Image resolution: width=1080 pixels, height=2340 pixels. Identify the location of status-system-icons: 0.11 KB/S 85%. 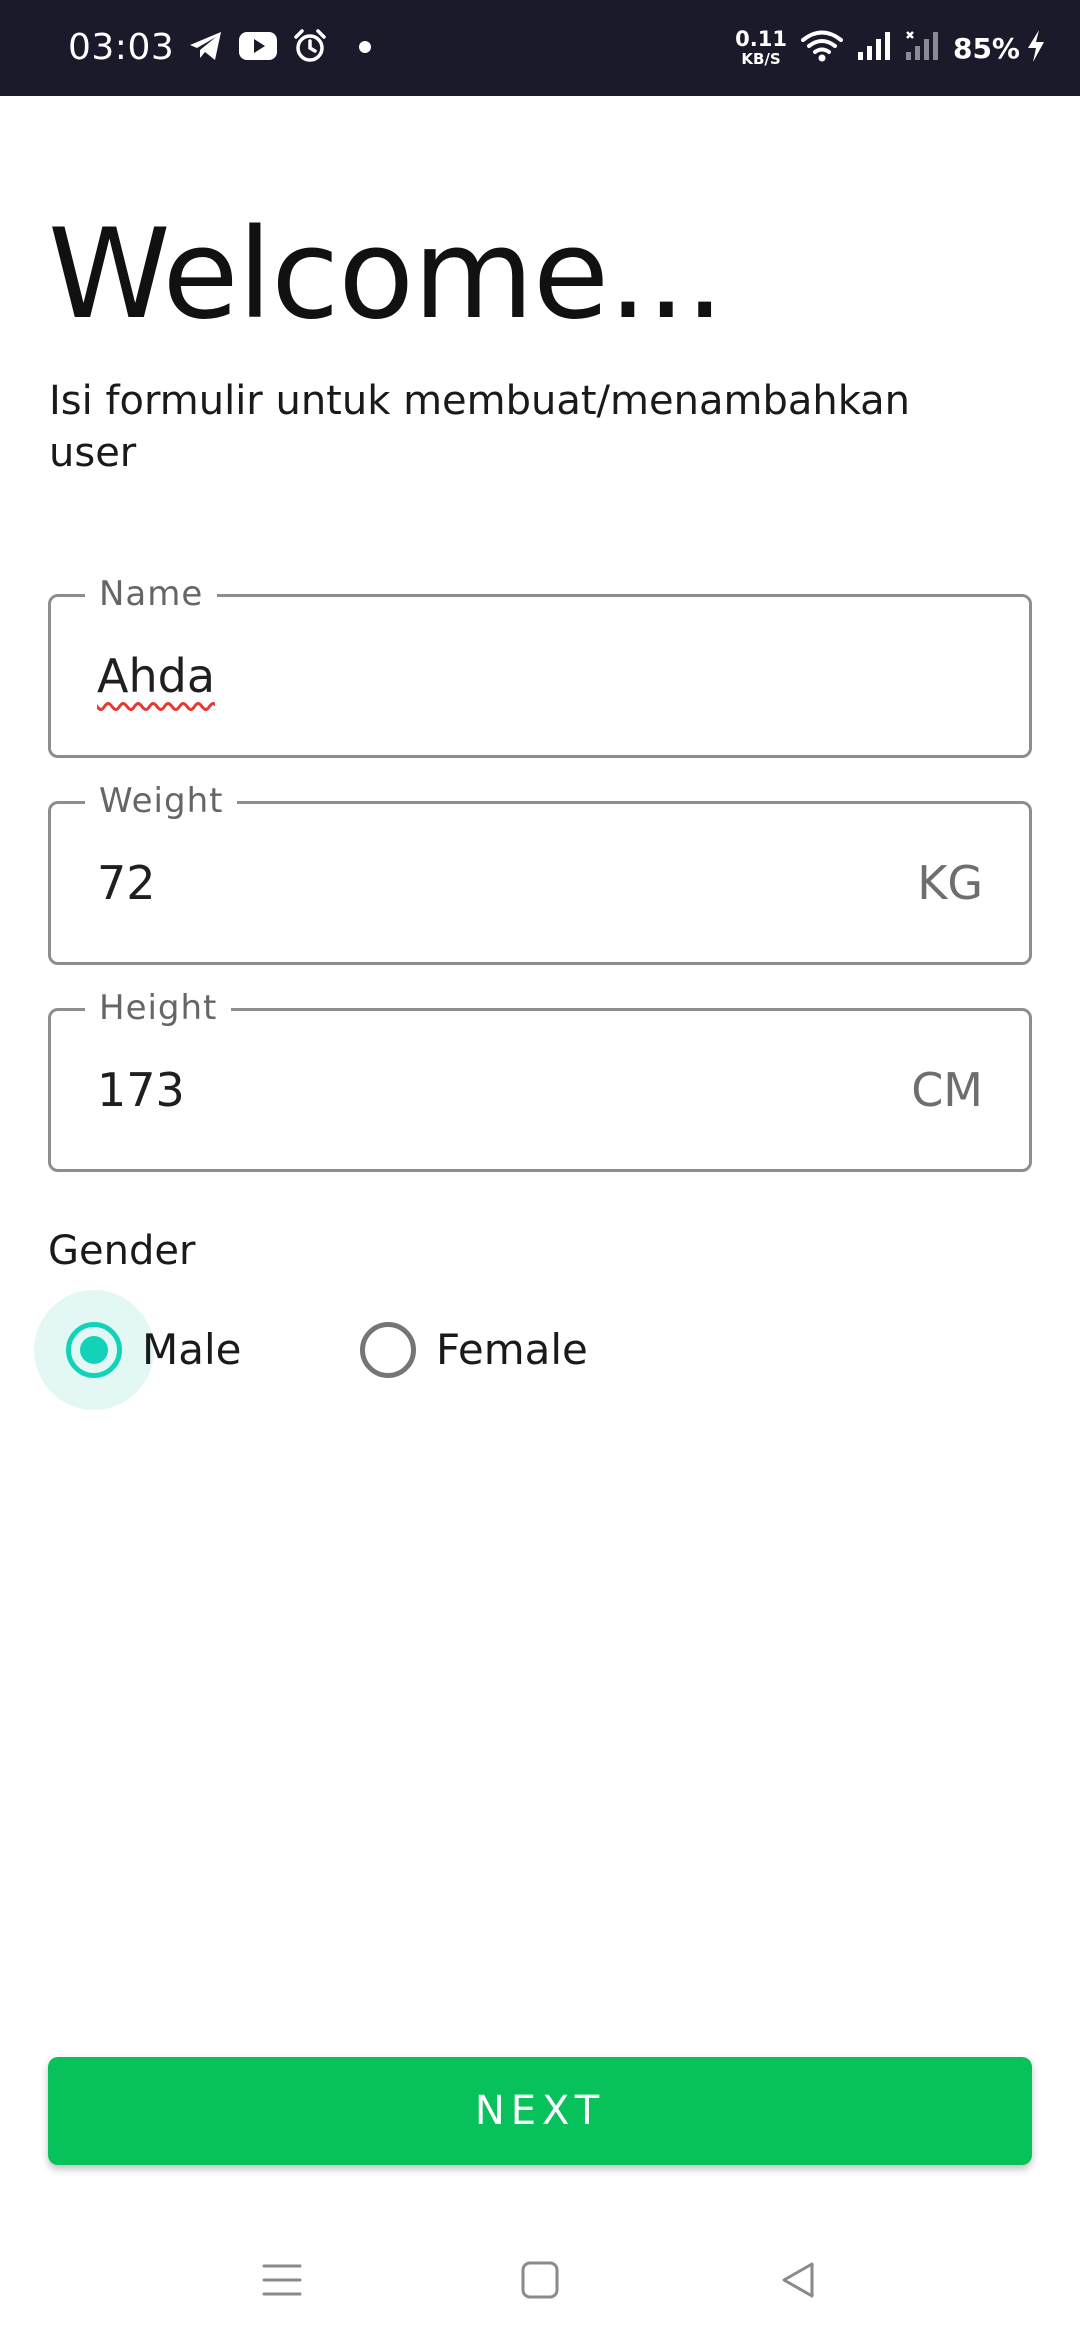
(890, 48).